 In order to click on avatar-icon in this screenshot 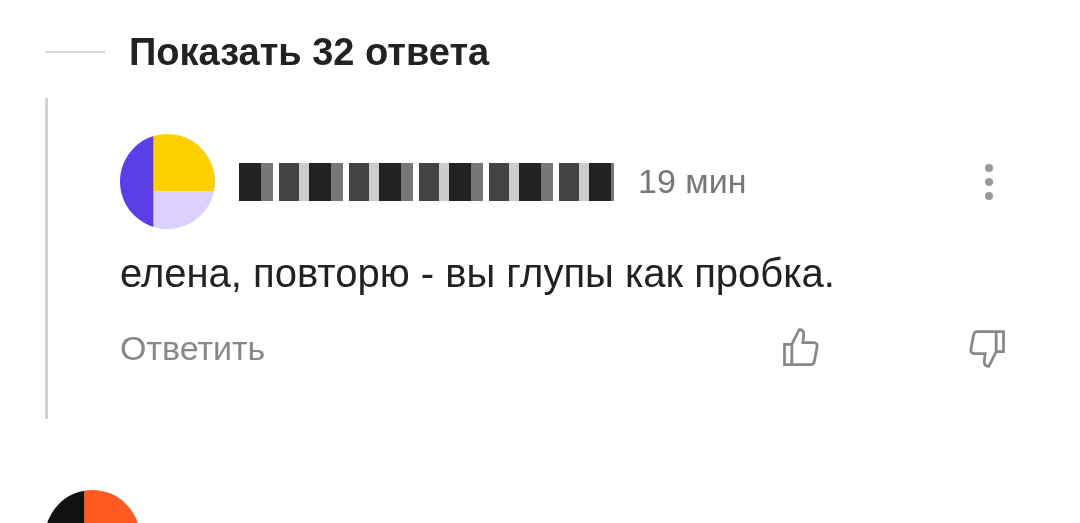, I will do `click(167, 181)`.